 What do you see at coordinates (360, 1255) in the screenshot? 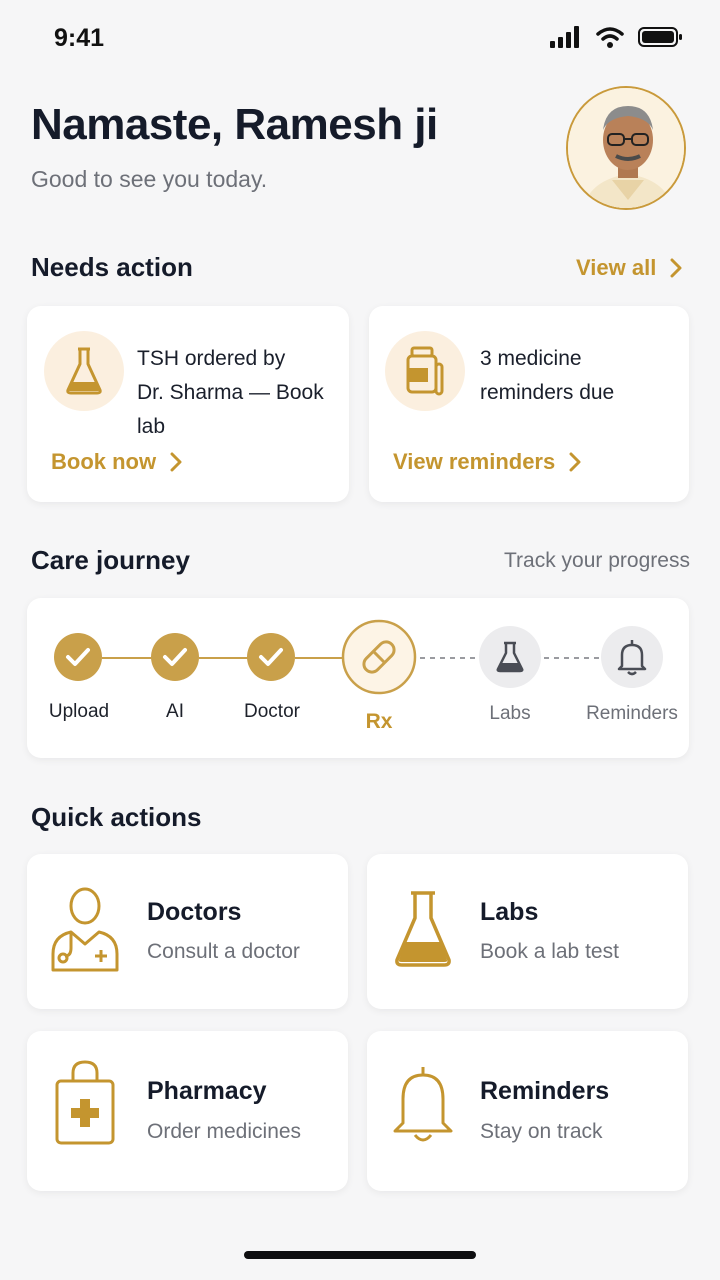
I see `home-indicator` at bounding box center [360, 1255].